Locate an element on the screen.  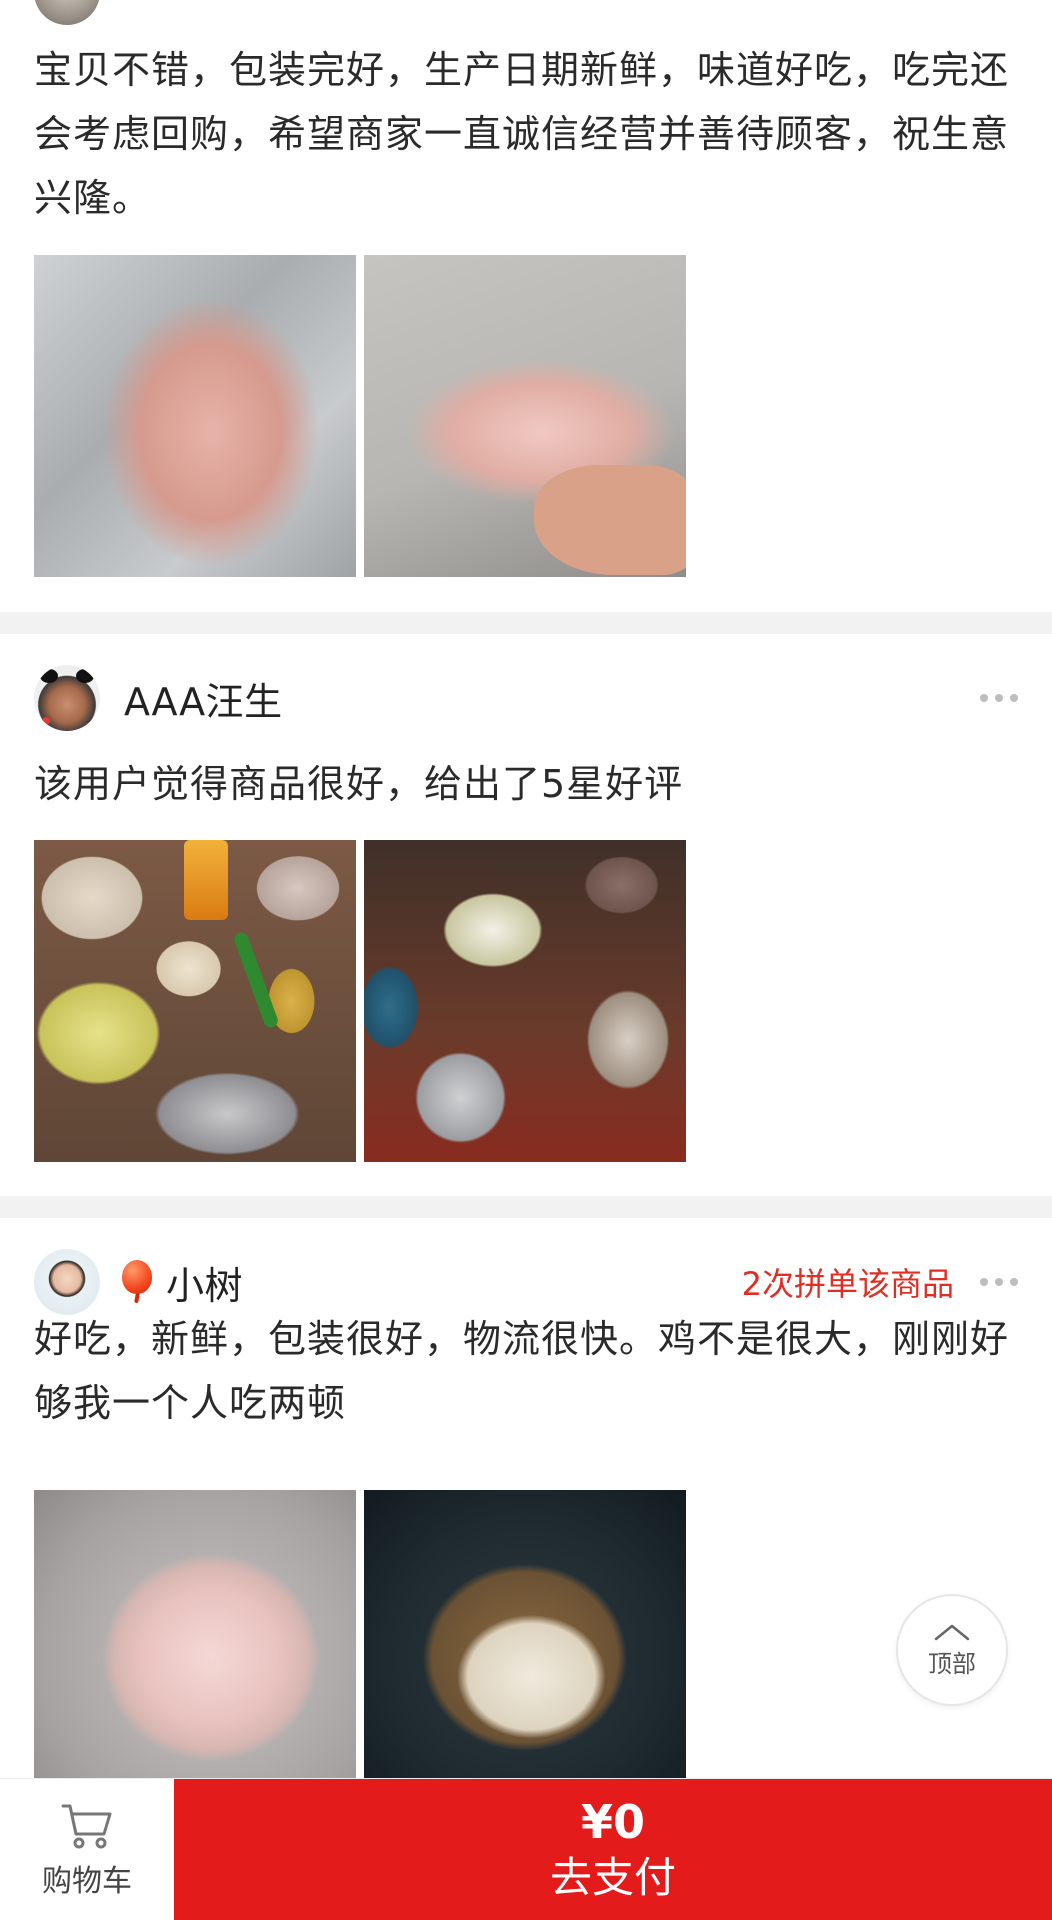
repeat-purchase-badge: 2次拼单该商品 is located at coordinates (847, 1284).